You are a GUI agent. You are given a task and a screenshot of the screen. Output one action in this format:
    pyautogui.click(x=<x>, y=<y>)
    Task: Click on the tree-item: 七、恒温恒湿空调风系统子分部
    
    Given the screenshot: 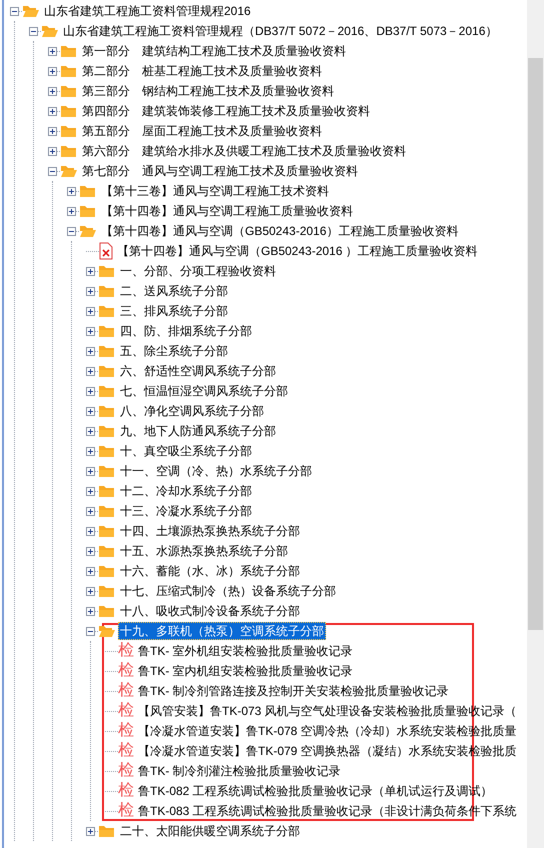 What is the action you would take?
    pyautogui.click(x=204, y=391)
    